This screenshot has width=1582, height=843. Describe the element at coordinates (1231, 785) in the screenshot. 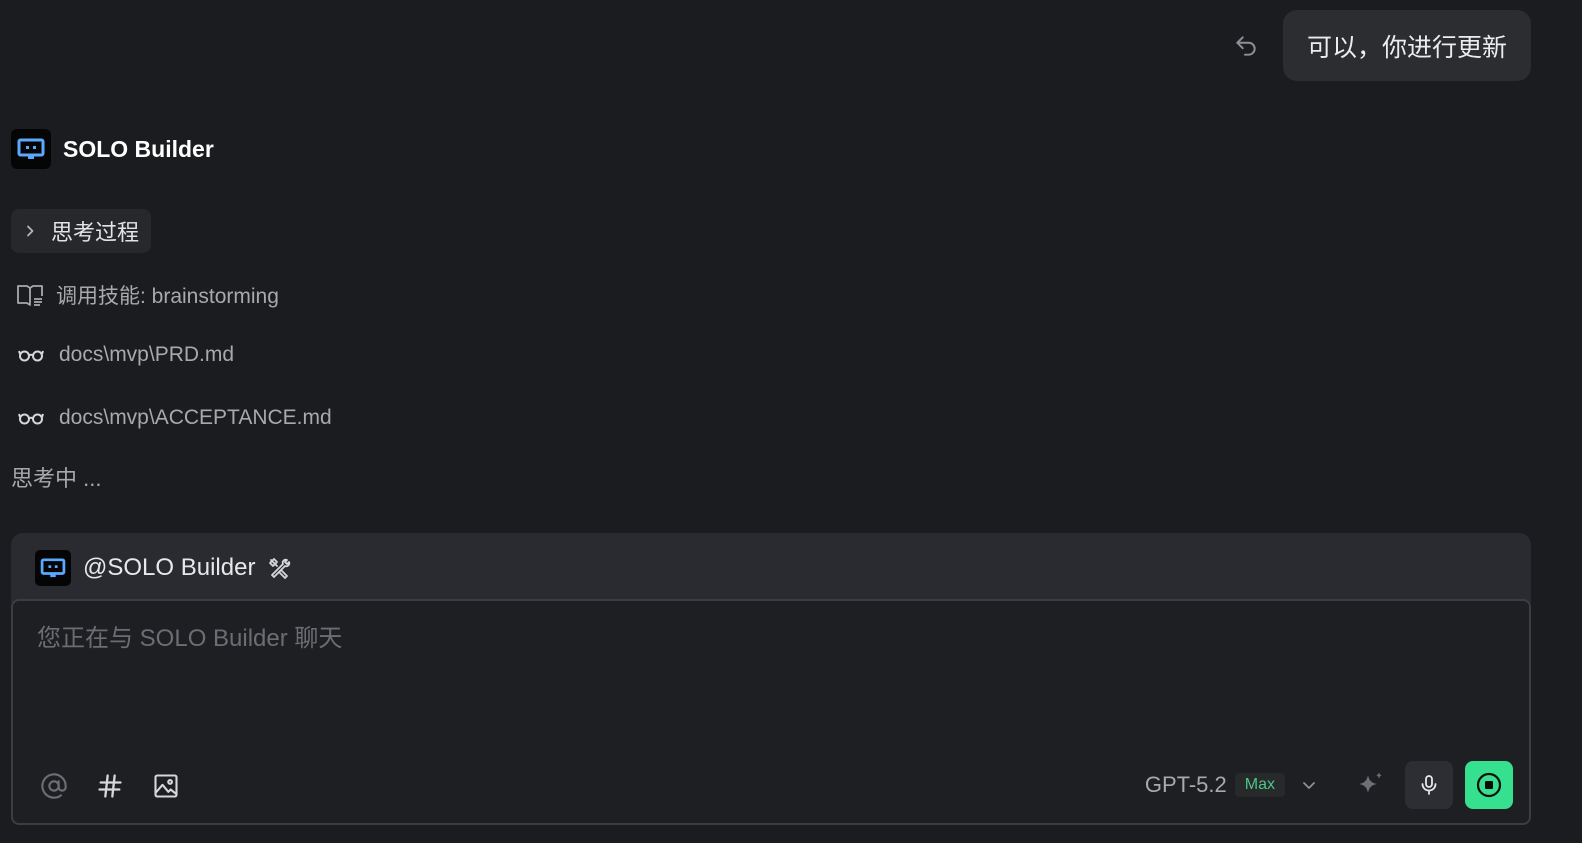

I see `model-selector: GPT-5.2 Max` at that location.